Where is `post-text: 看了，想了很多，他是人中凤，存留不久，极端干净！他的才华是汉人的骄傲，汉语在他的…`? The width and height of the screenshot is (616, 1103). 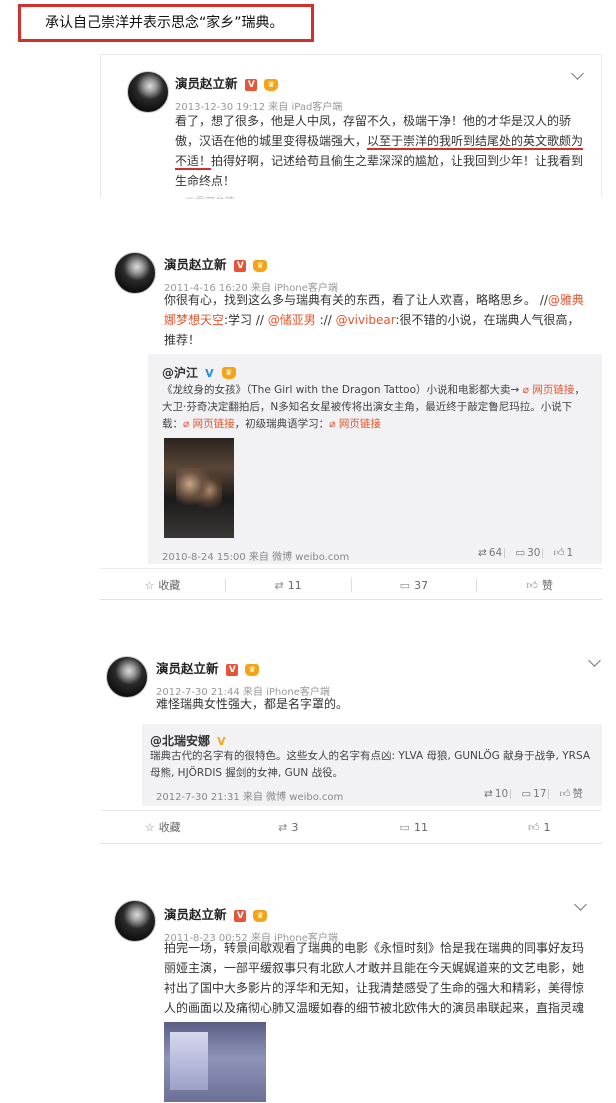 post-text: 看了，想了很多，他是人中凤，存留不久，极端干净！他的才华是汉人的骄傲，汉语在他的… is located at coordinates (379, 151).